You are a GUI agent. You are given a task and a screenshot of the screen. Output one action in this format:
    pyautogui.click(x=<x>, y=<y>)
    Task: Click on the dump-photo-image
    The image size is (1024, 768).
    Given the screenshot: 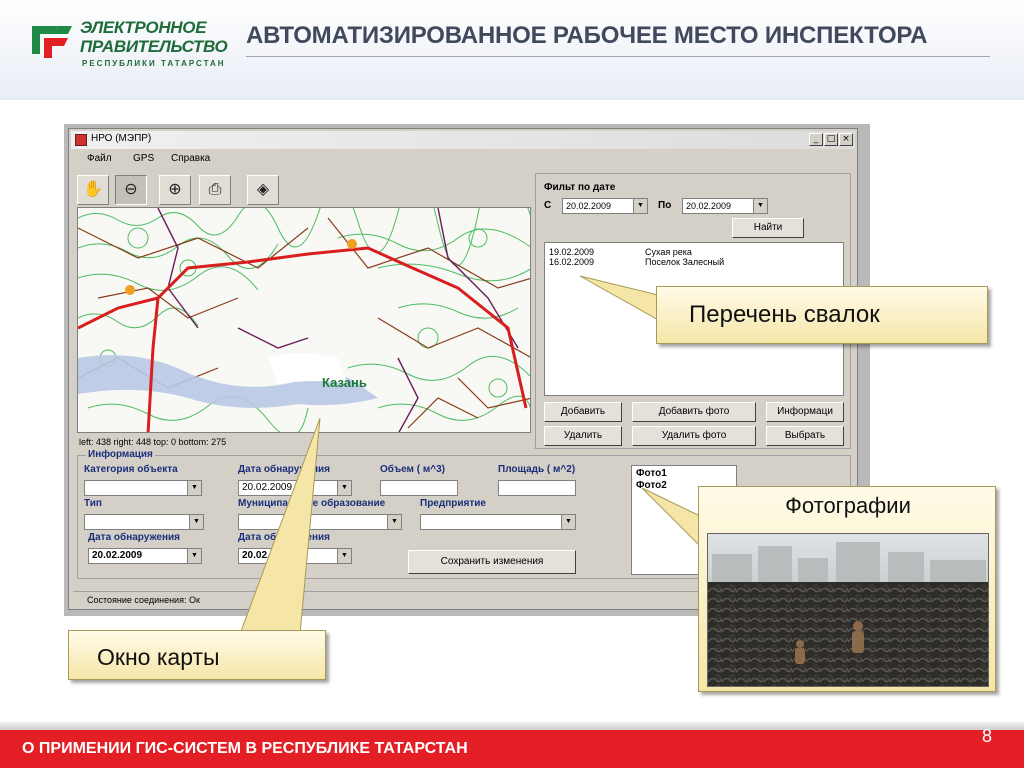 What is the action you would take?
    pyautogui.click(x=848, y=610)
    